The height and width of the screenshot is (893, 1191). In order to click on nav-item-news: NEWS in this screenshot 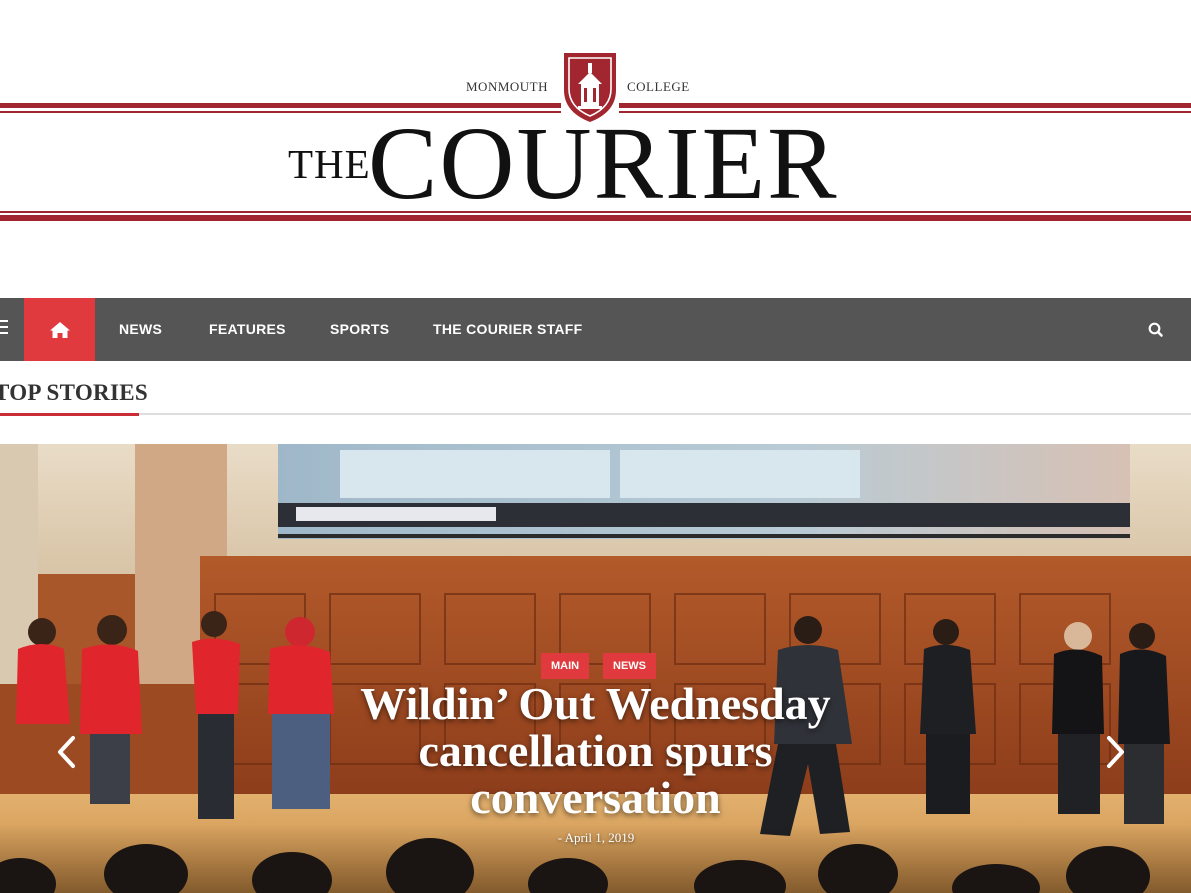, I will do `click(140, 329)`.